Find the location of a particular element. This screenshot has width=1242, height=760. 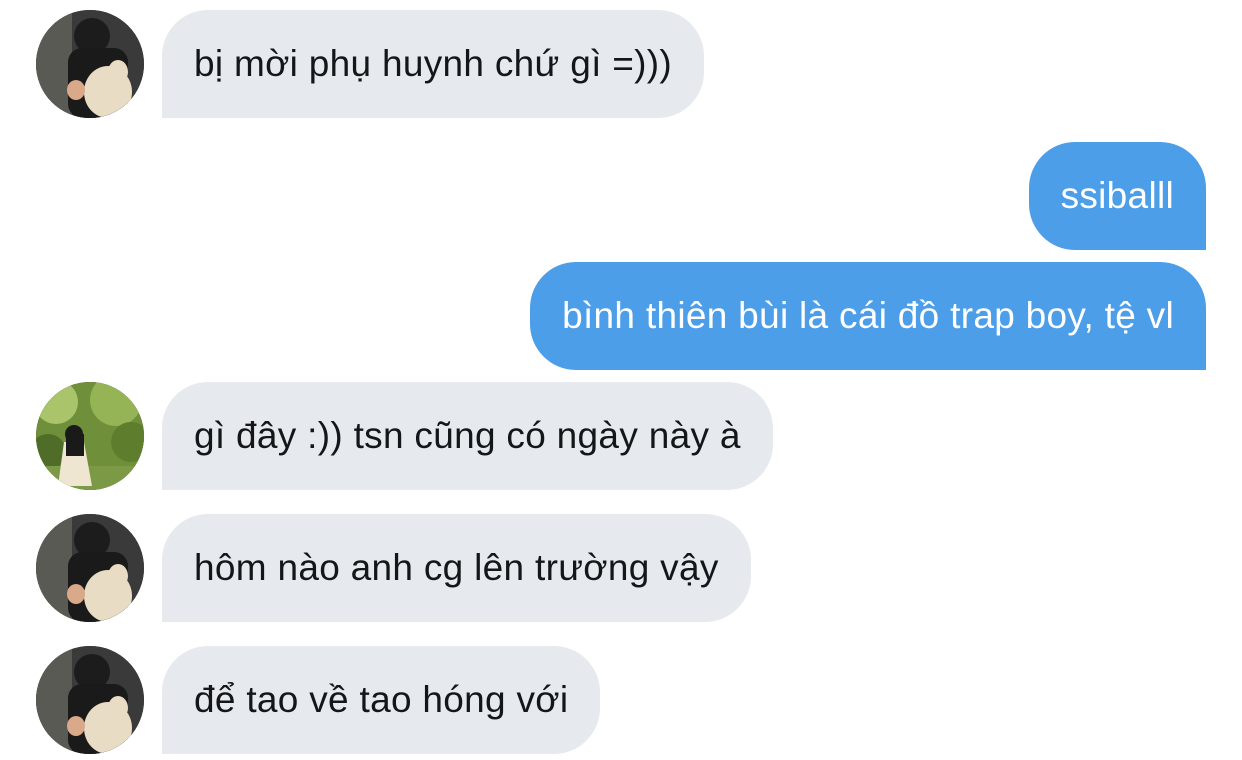

message-bubble-incoming: để tao về tao hóng với is located at coordinates (381, 700).